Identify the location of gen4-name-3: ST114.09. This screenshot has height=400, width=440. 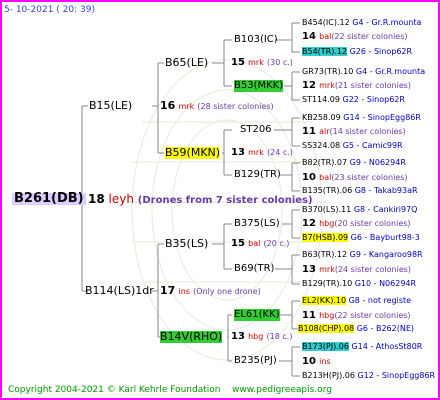
(321, 99).